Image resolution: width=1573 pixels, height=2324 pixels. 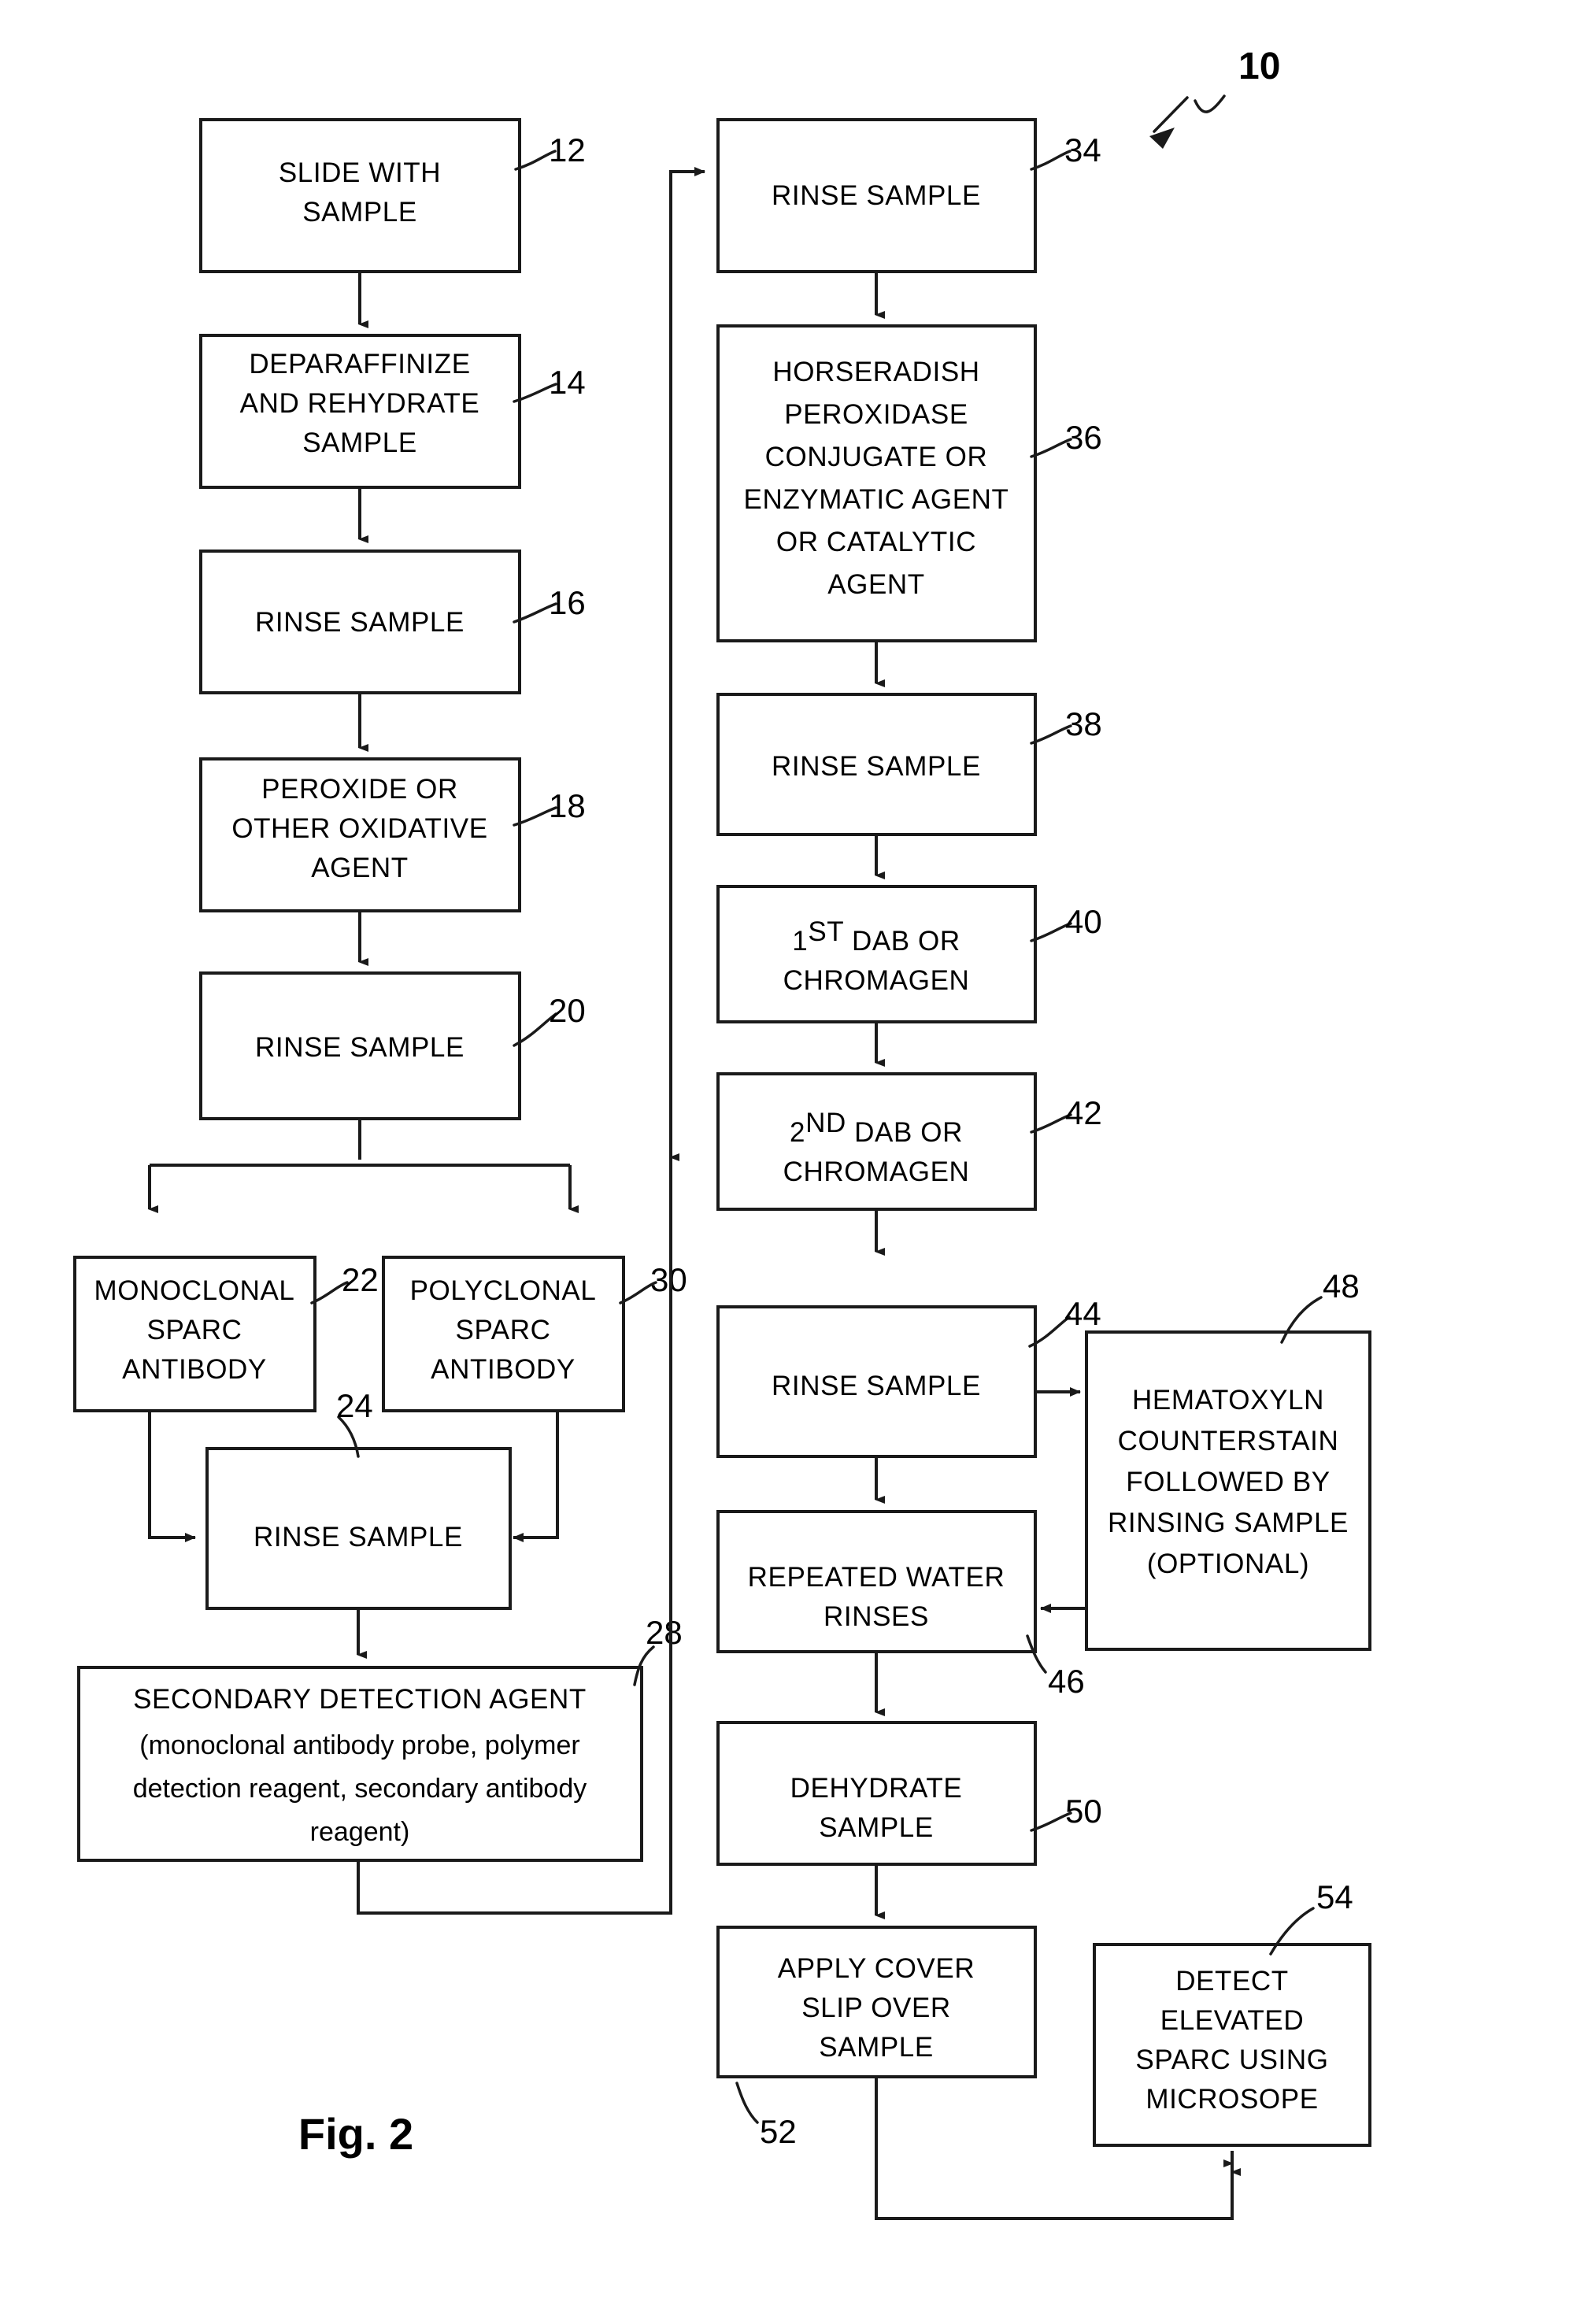 I want to click on node-40-line-1: CHROMAGEN, so click(x=876, y=980).